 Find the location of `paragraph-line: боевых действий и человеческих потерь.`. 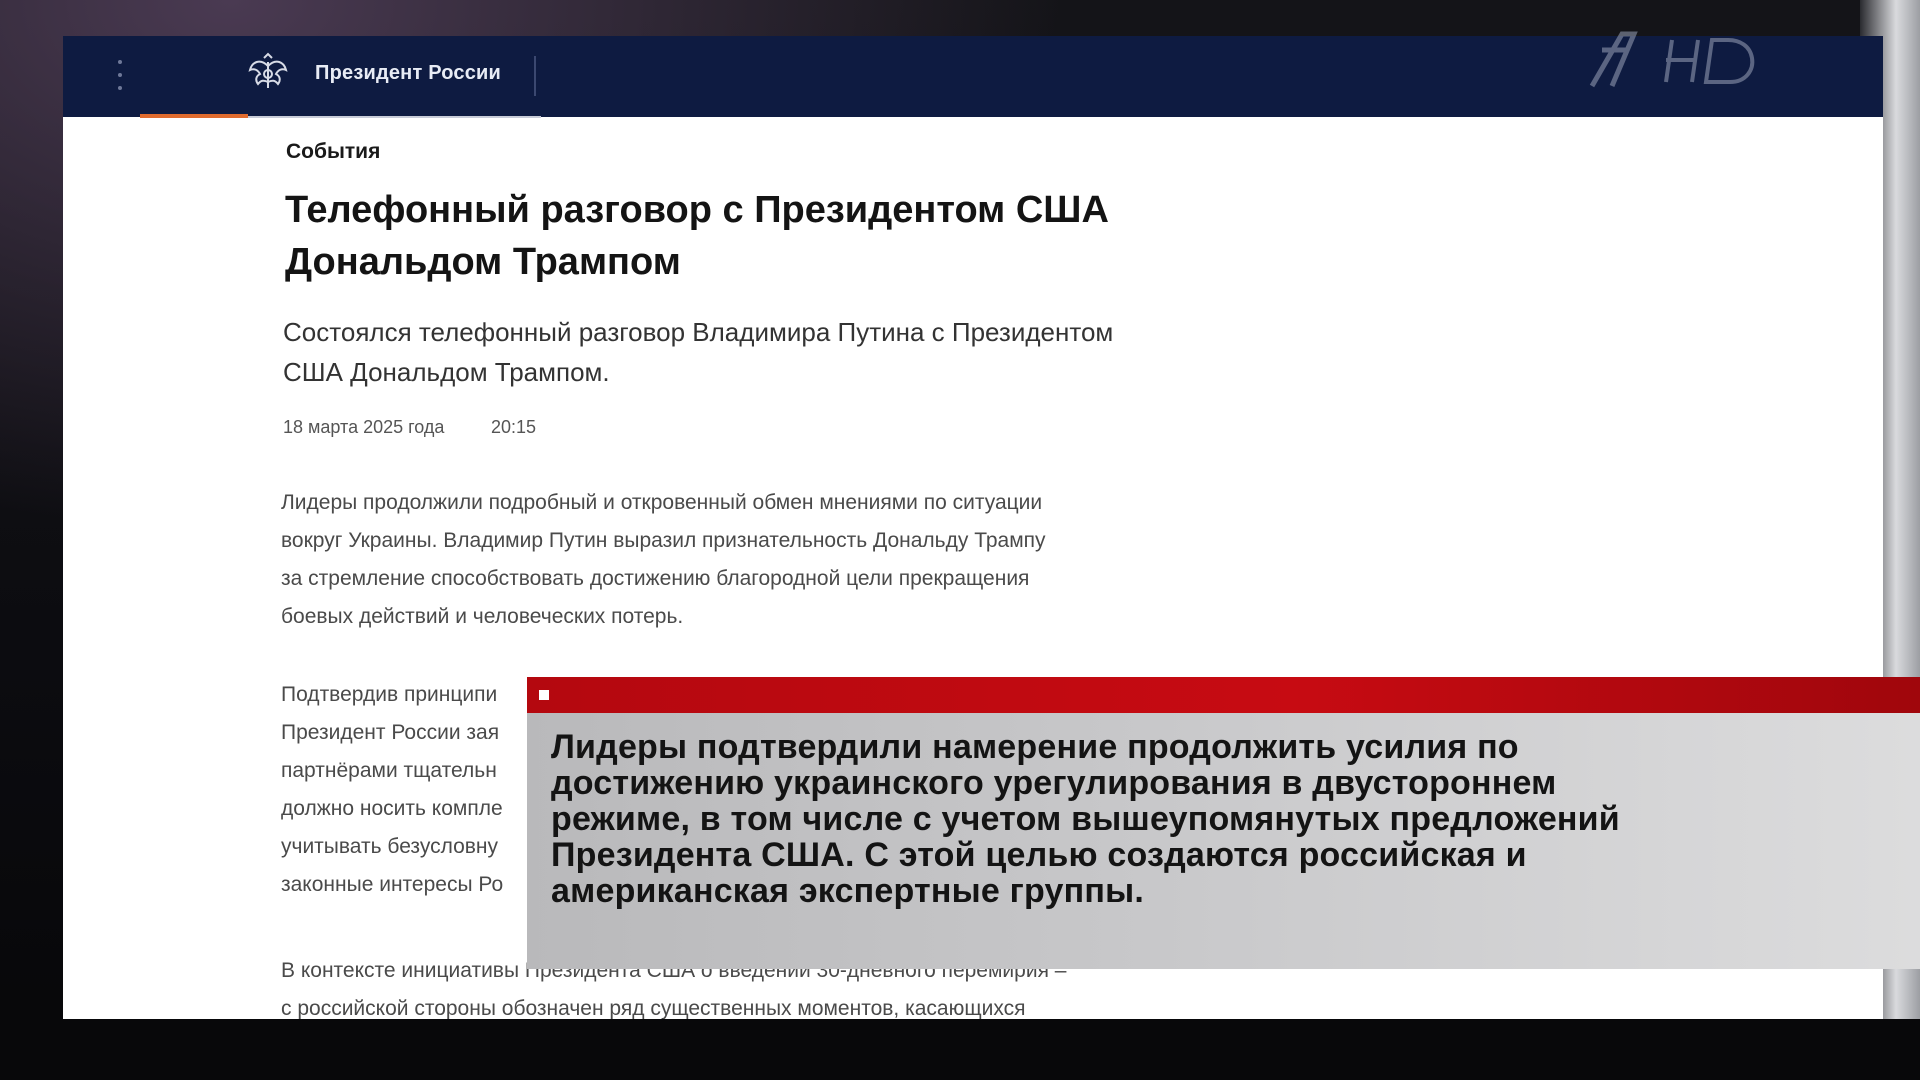

paragraph-line: боевых действий и человеческих потерь. is located at coordinates (482, 616).